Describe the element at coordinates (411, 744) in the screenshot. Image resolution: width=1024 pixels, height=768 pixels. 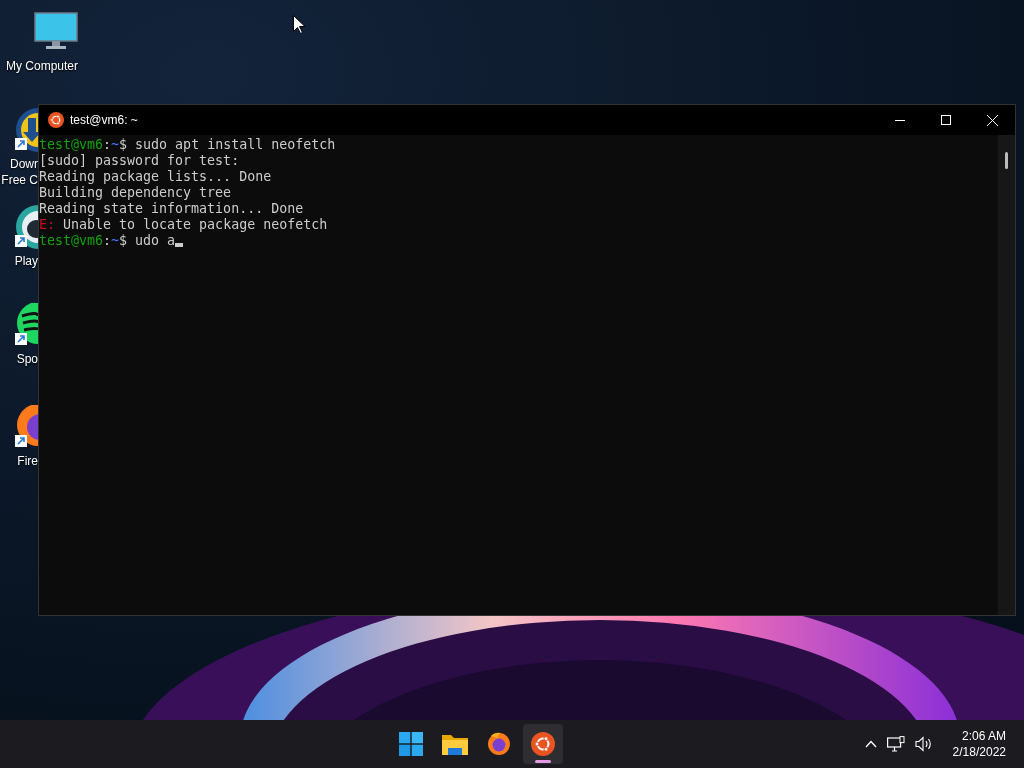
I see `windows-logo-icon` at that location.